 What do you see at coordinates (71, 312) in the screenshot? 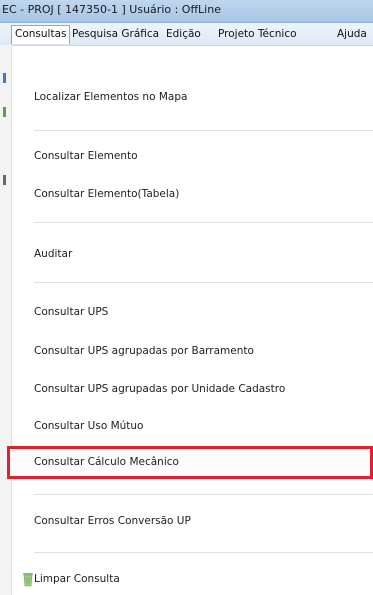
I see `item-consultar-ups: Consultar UPS` at bounding box center [71, 312].